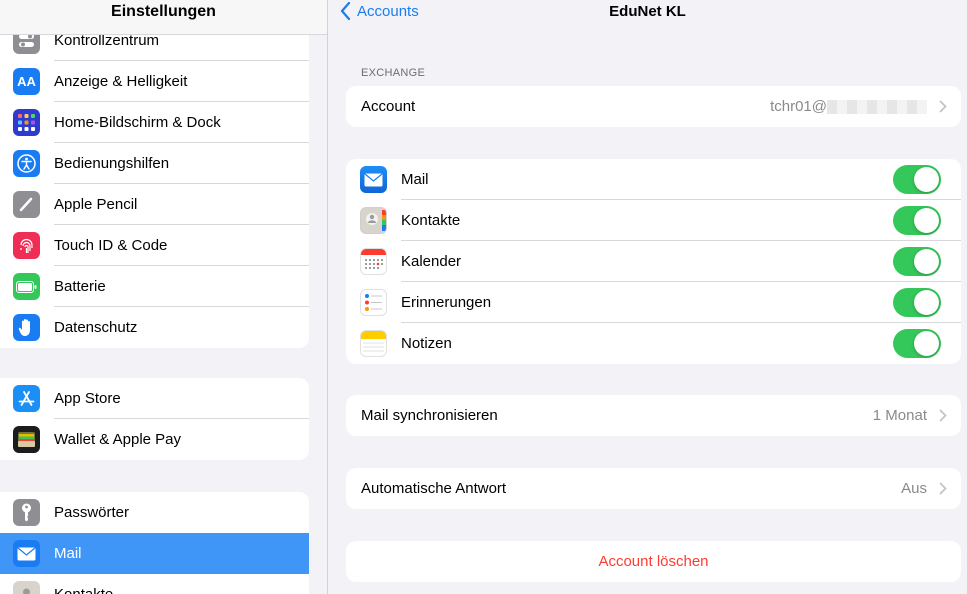  What do you see at coordinates (163, 17) in the screenshot?
I see `sidebar-title: Einstellungen` at bounding box center [163, 17].